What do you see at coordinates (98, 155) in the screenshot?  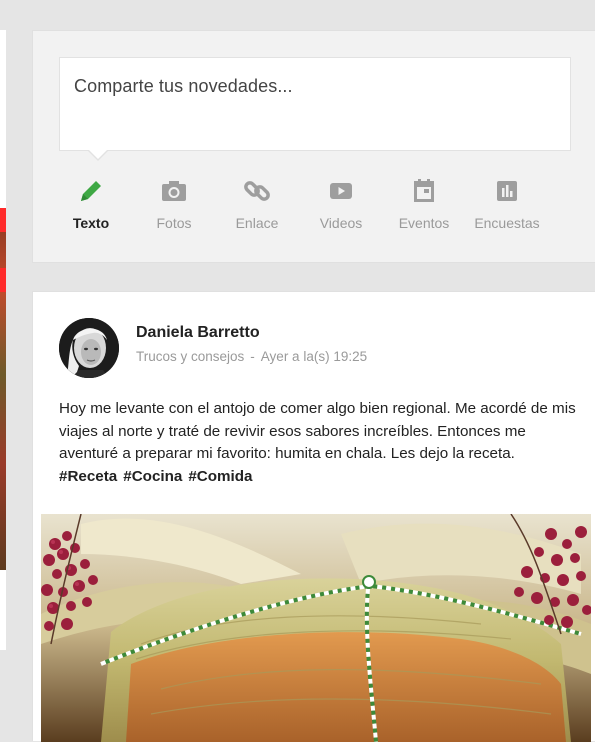 I see `input-pointer` at bounding box center [98, 155].